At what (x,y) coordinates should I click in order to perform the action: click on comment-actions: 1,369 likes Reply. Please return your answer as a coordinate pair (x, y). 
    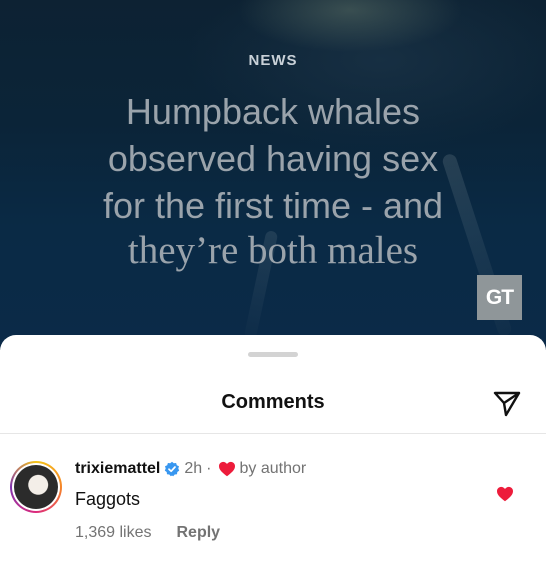
    Looking at the image, I should click on (147, 533).